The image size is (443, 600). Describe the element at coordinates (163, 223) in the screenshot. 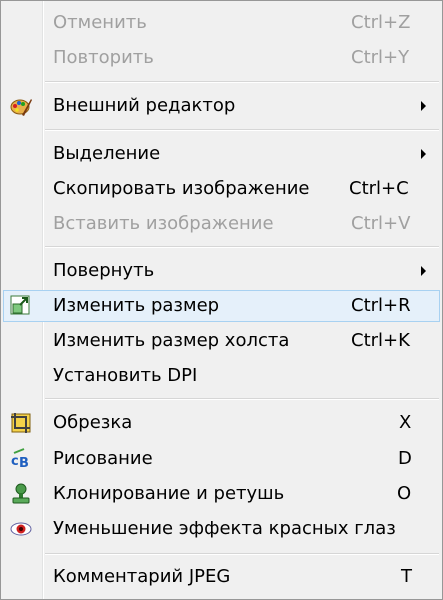

I see `menu-item-label: Вставить изображение` at that location.